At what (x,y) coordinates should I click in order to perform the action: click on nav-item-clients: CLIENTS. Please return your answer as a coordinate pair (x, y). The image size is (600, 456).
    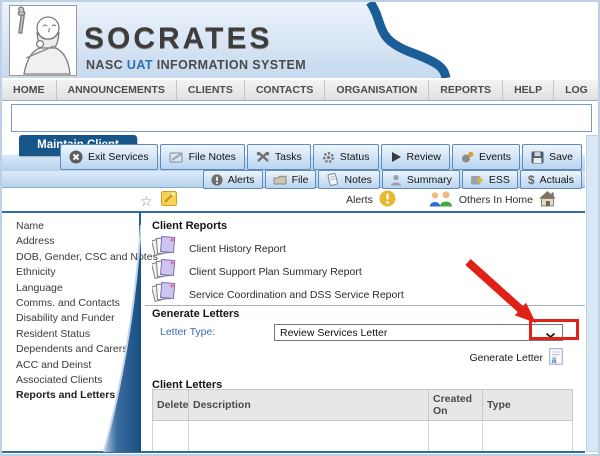
    Looking at the image, I should click on (211, 90).